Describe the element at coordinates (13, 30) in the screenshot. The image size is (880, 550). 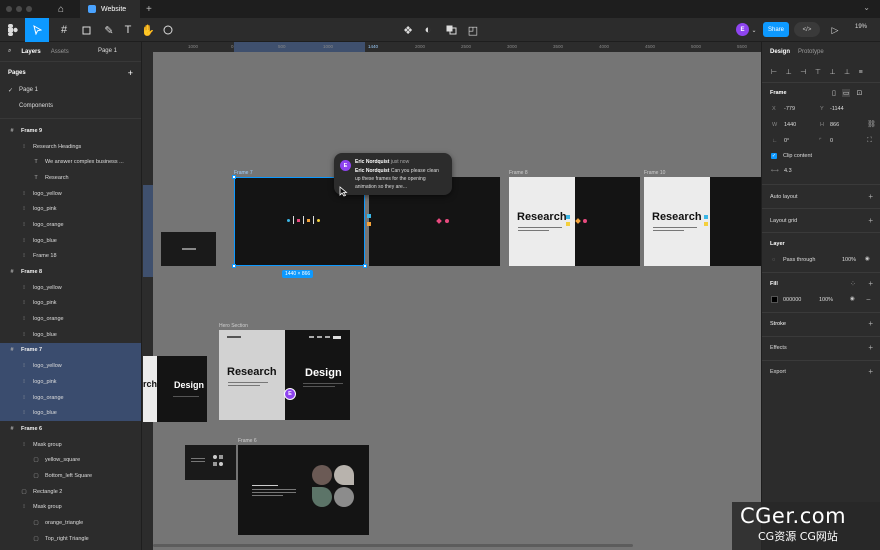
I see `main-menu-icon` at that location.